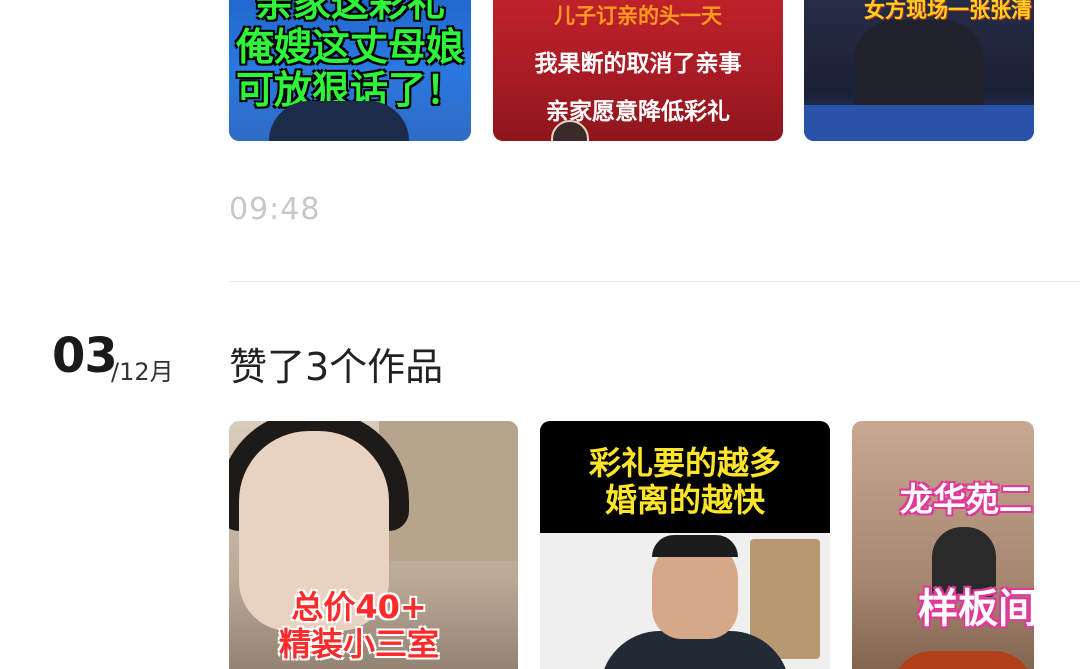 The image size is (1080, 669). I want to click on thumbnail-caption: 彩礼要的越多 婚离的越快, so click(685, 482).